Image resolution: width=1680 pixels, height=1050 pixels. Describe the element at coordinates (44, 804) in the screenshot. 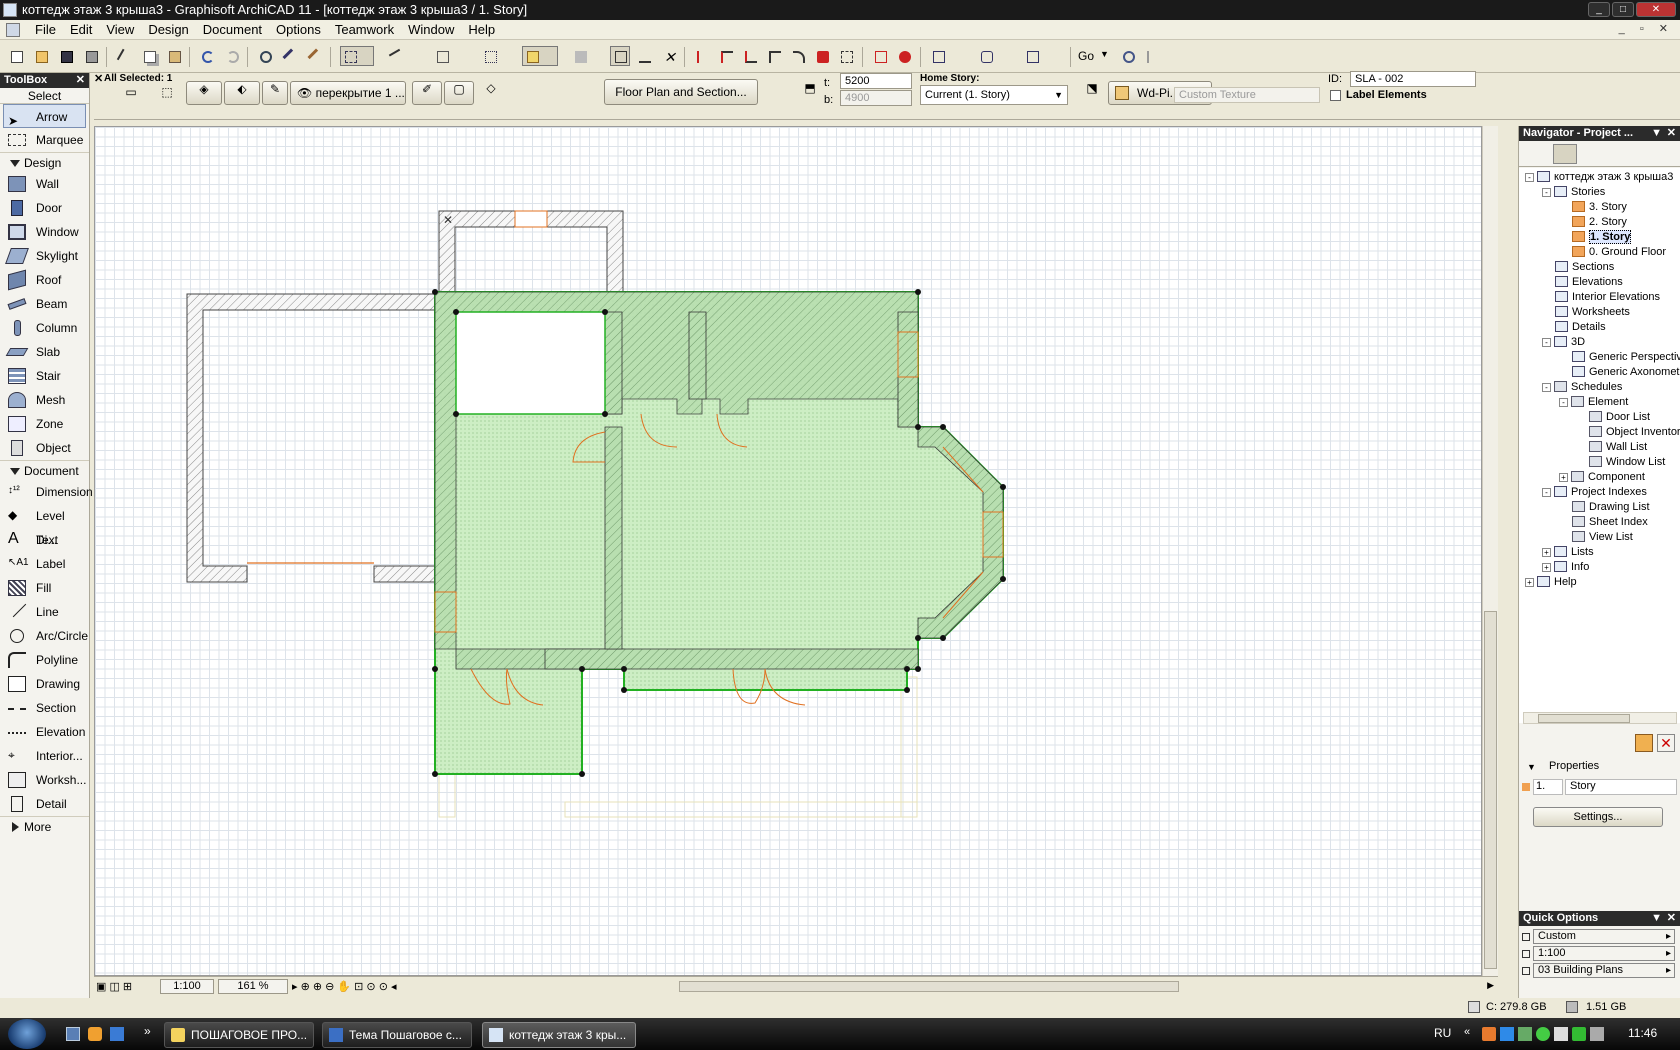

I see `tool-detail: Detail` at that location.